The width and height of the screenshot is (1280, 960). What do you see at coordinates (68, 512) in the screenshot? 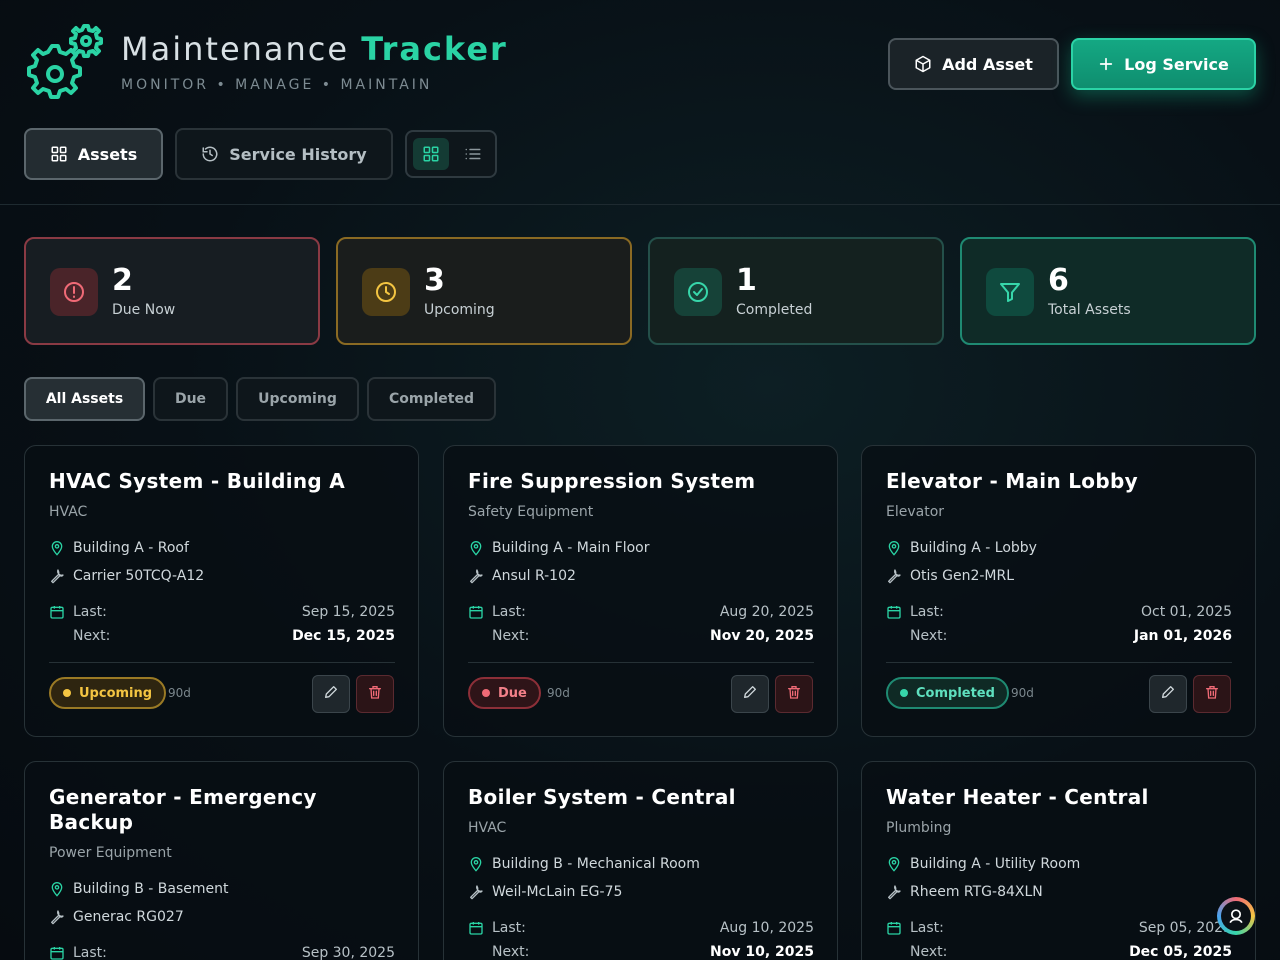
I see `asset-category: HVAC` at bounding box center [68, 512].